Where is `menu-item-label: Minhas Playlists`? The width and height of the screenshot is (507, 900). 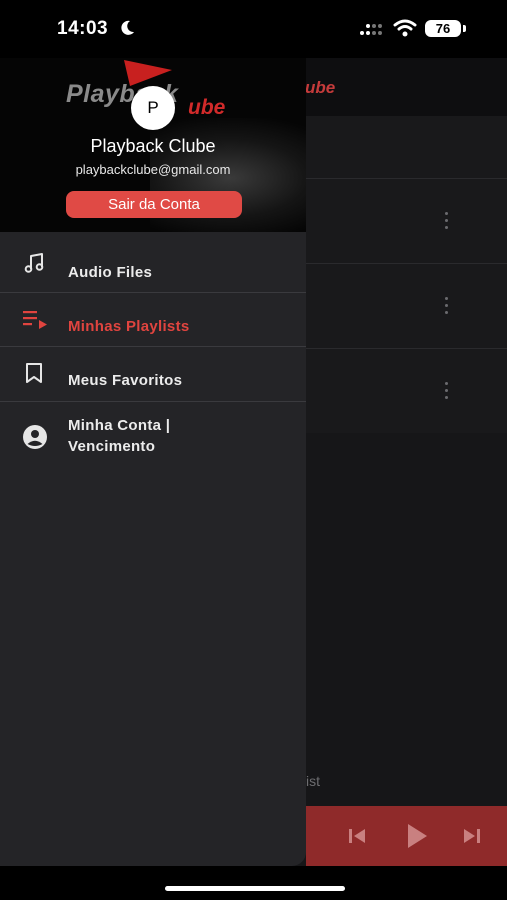 menu-item-label: Minhas Playlists is located at coordinates (129, 326).